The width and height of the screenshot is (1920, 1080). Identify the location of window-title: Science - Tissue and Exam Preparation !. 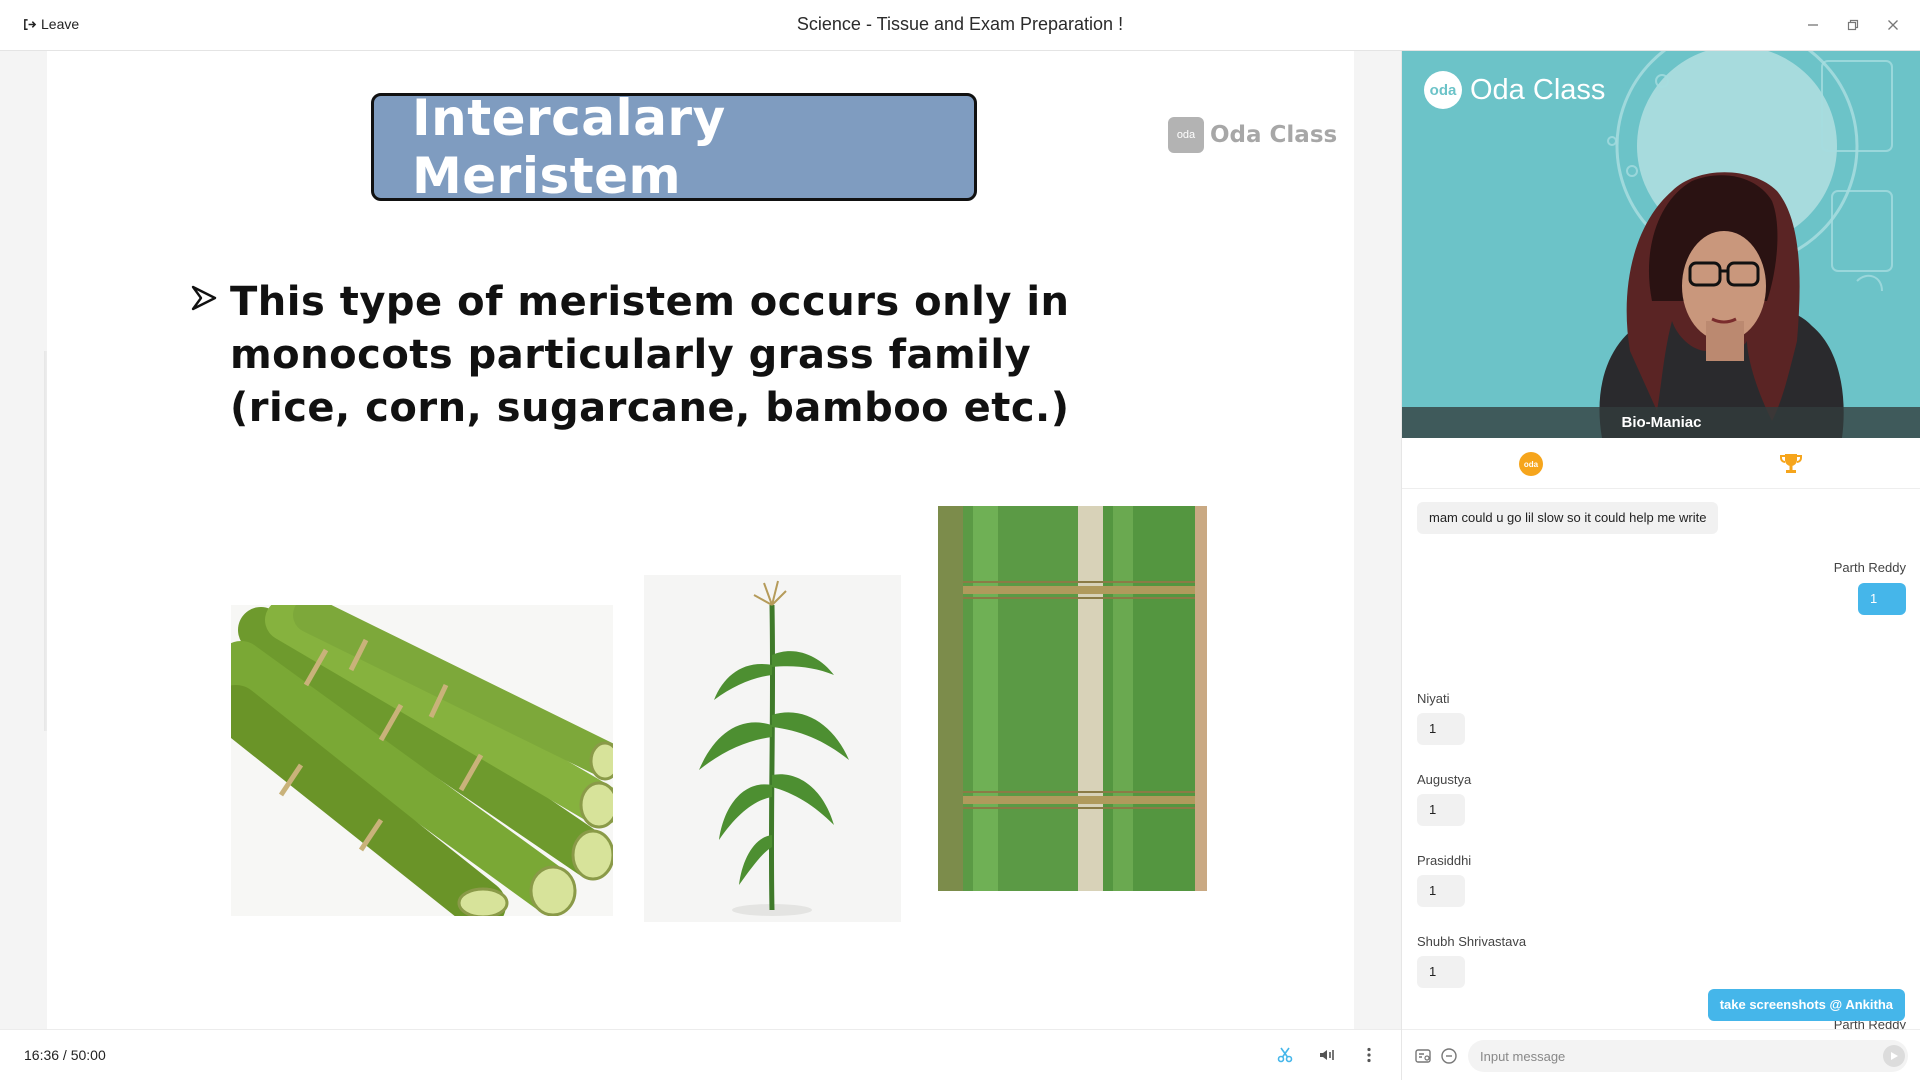
(960, 24).